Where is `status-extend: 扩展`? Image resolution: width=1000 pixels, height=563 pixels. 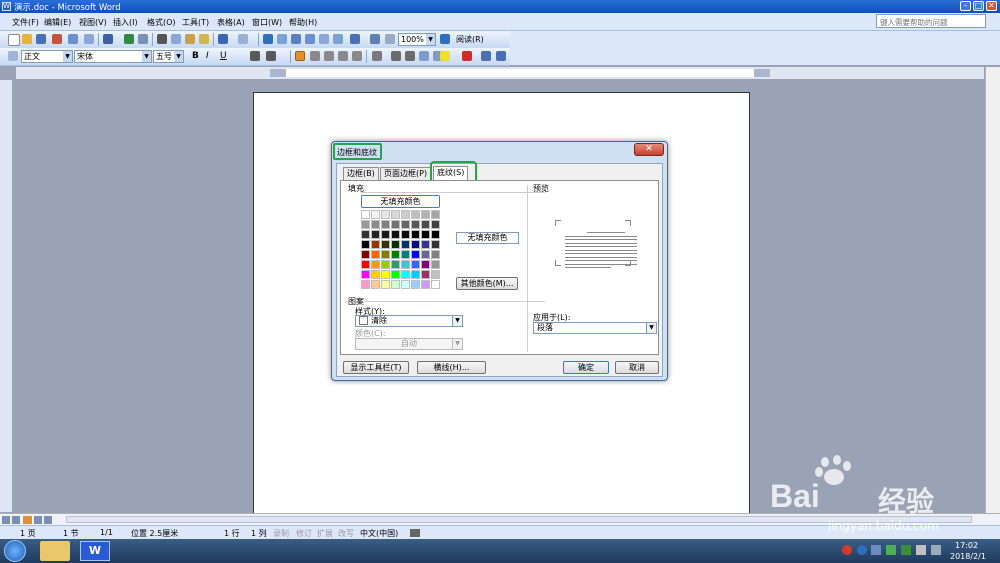 status-extend: 扩展 is located at coordinates (325, 533).